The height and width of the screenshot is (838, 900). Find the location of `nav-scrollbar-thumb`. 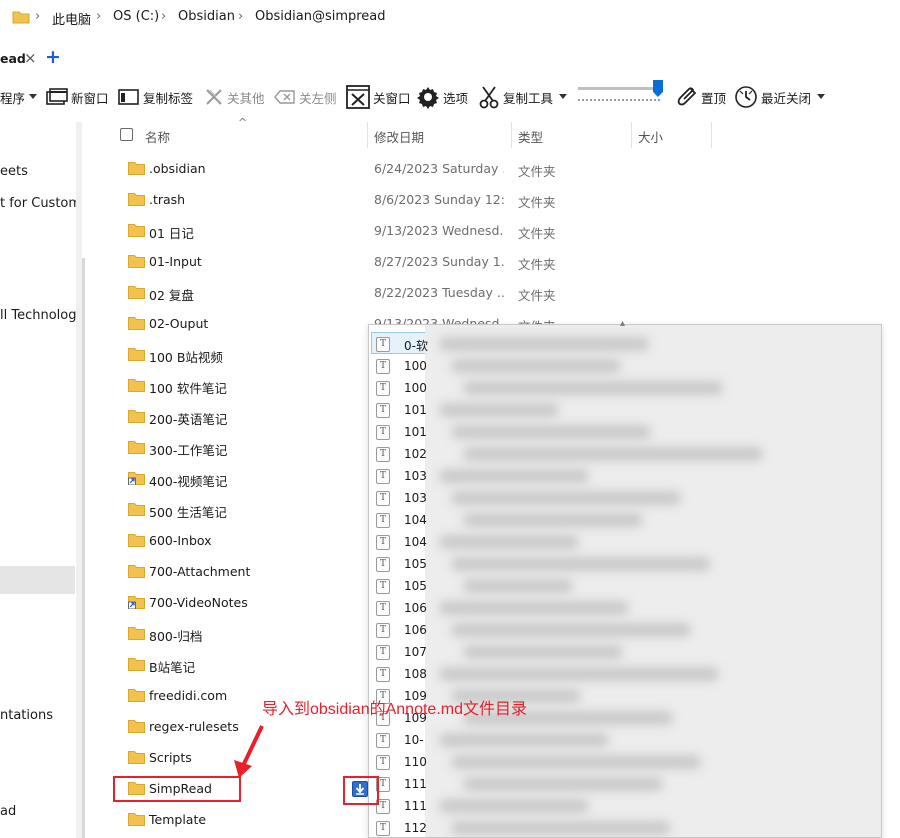

nav-scrollbar-thumb is located at coordinates (83, 548).